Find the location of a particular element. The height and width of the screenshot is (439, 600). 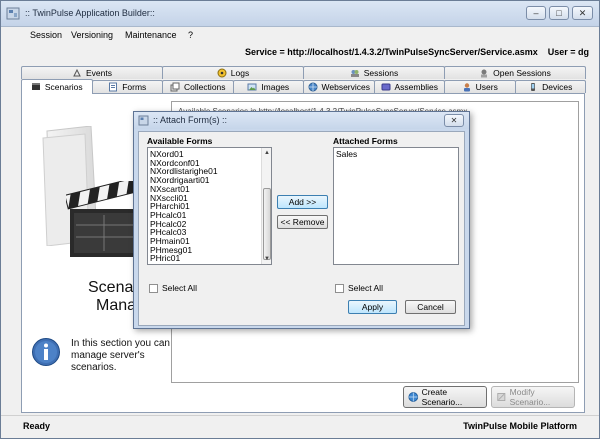

scenarios-icon is located at coordinates (35, 86).